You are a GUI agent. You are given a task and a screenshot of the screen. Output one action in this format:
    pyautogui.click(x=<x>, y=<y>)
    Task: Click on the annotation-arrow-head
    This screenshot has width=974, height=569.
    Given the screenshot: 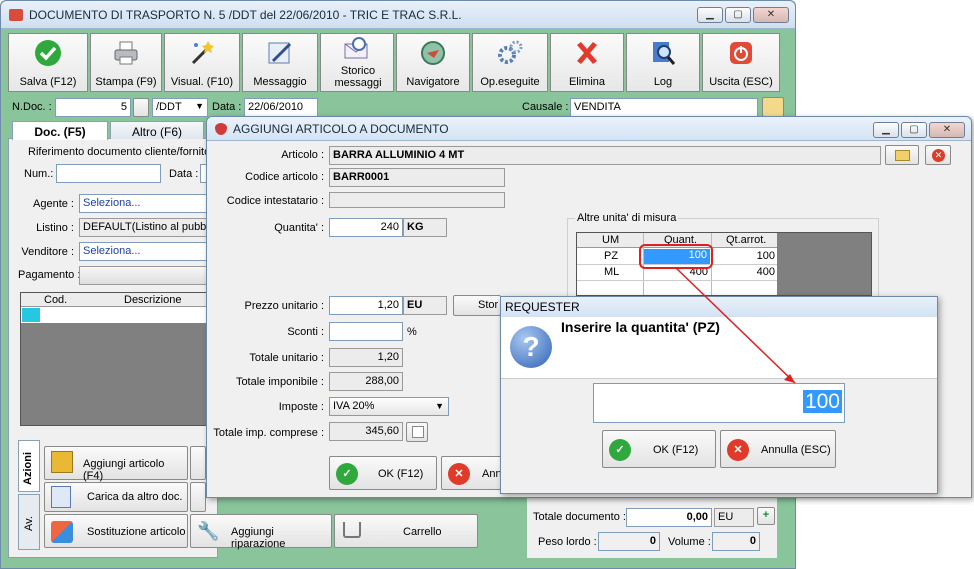 What is the action you would take?
    pyautogui.click(x=789, y=378)
    